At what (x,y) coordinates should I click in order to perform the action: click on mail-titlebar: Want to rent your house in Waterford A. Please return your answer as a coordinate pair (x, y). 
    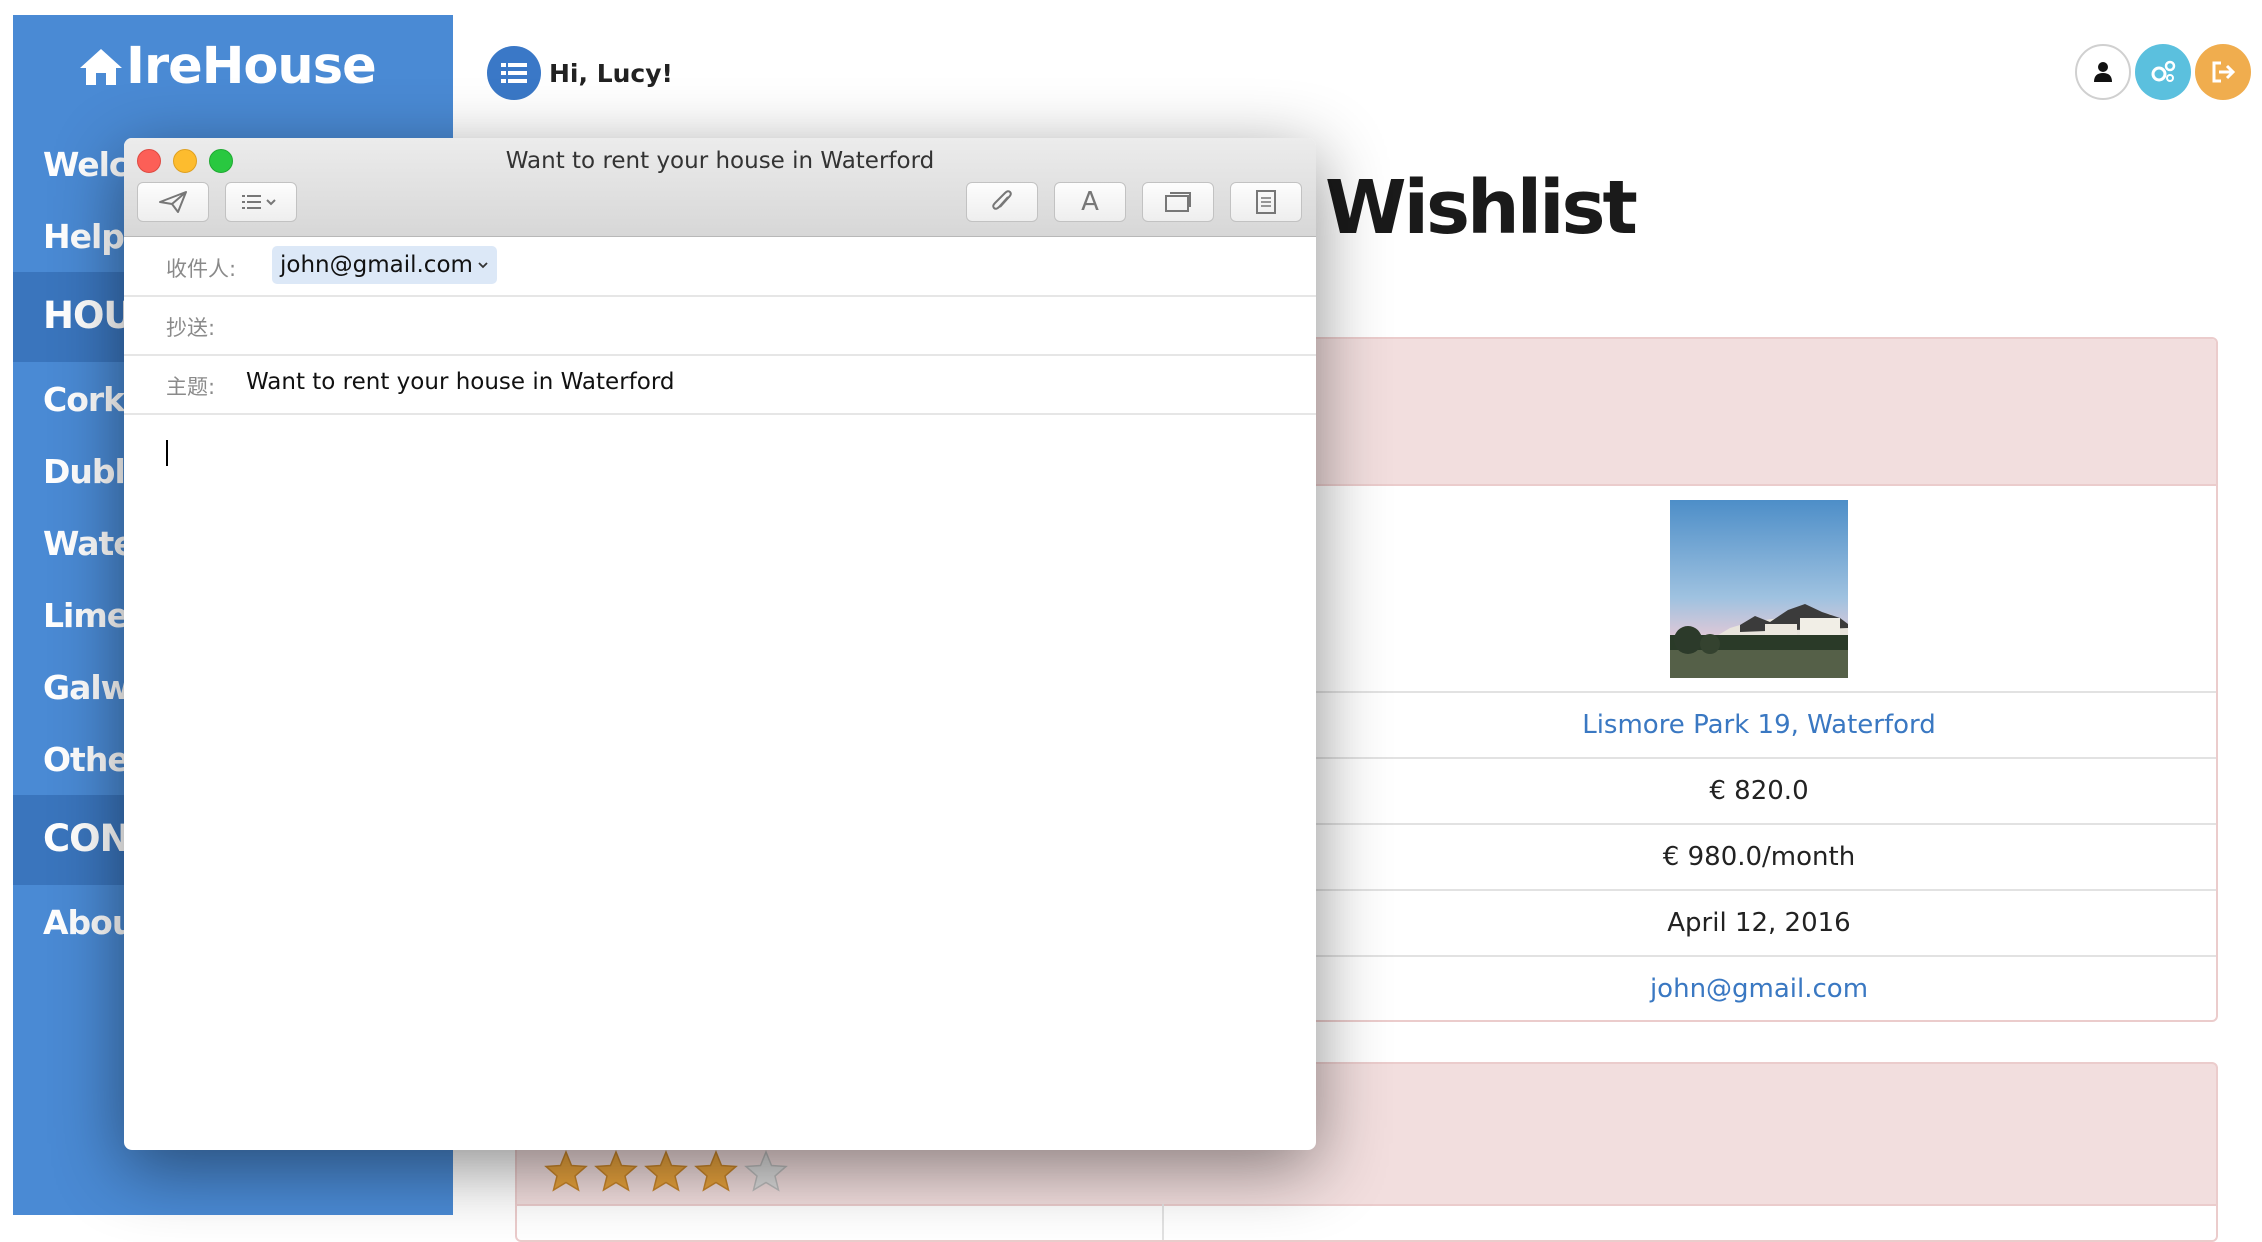
    Looking at the image, I should click on (720, 187).